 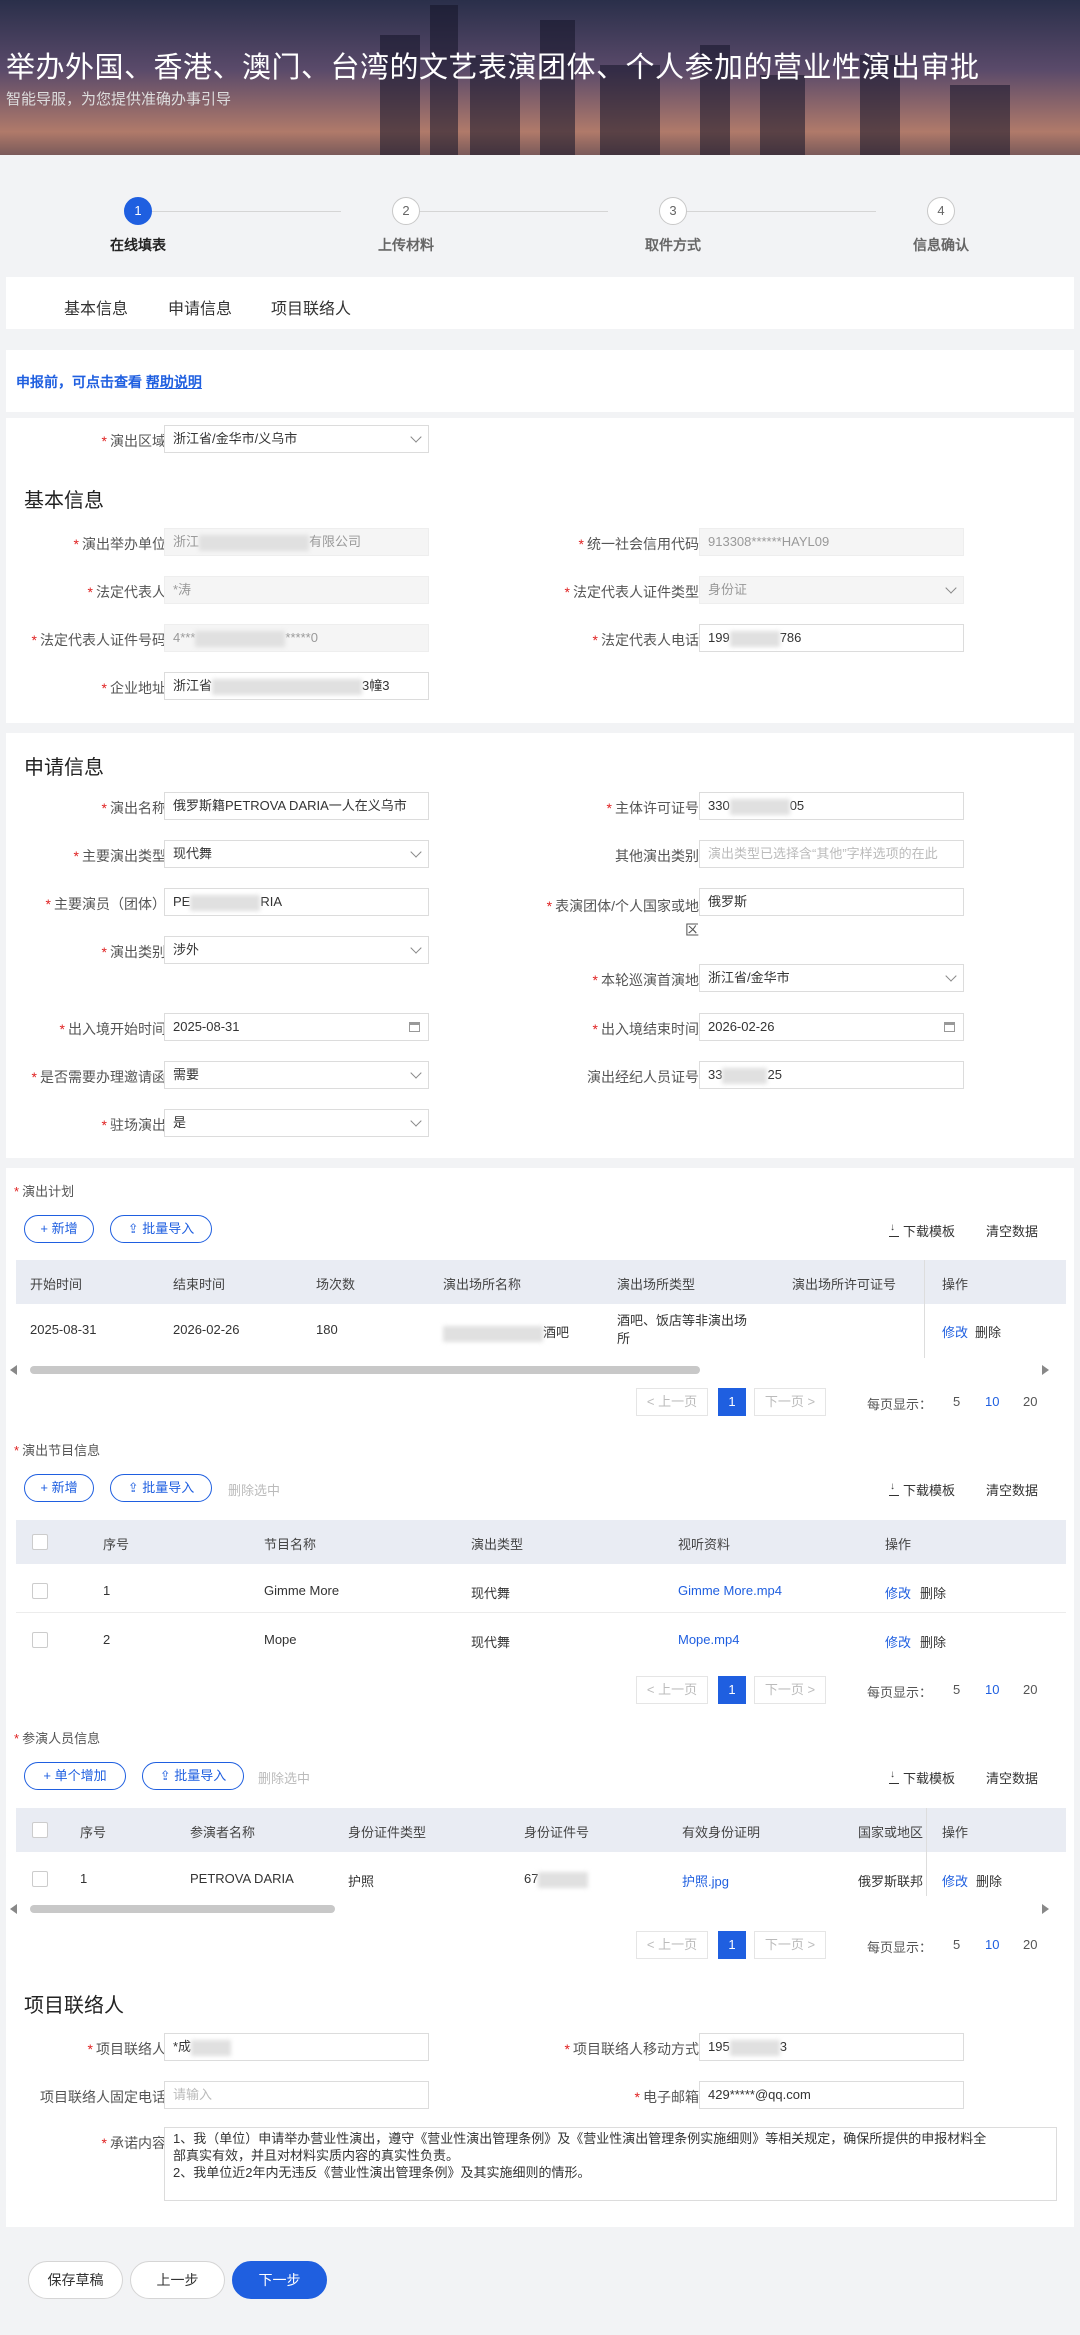 What do you see at coordinates (177, 2280) in the screenshot?
I see `prev-step-button: 上一步` at bounding box center [177, 2280].